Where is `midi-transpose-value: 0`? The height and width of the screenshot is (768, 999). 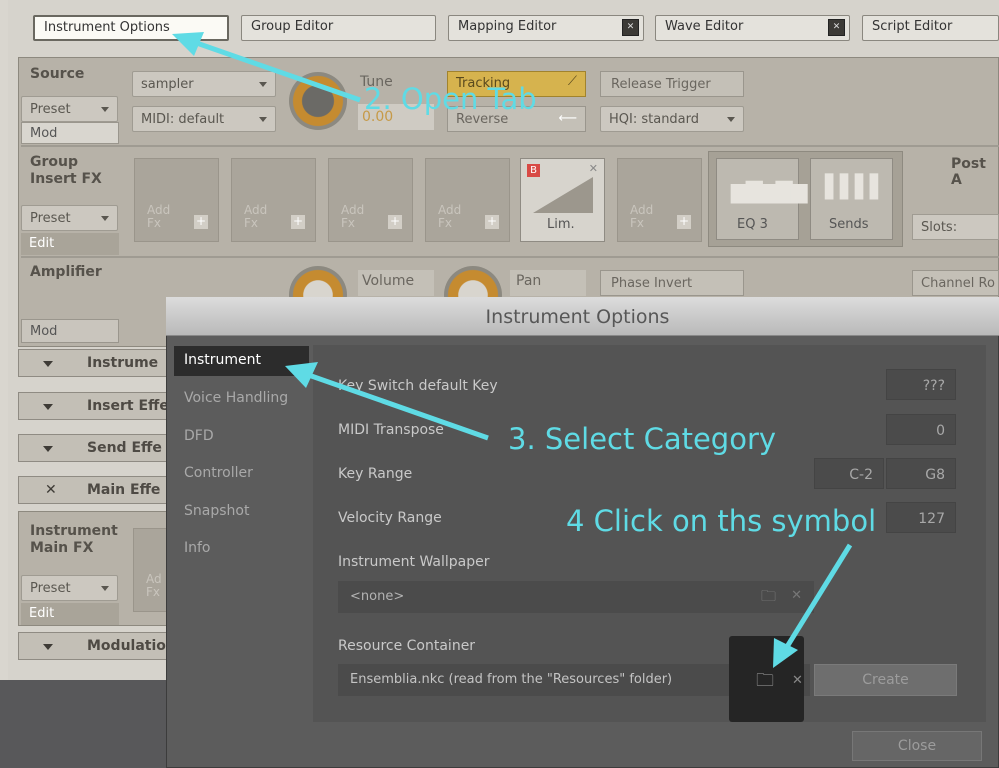
midi-transpose-value: 0 is located at coordinates (921, 429).